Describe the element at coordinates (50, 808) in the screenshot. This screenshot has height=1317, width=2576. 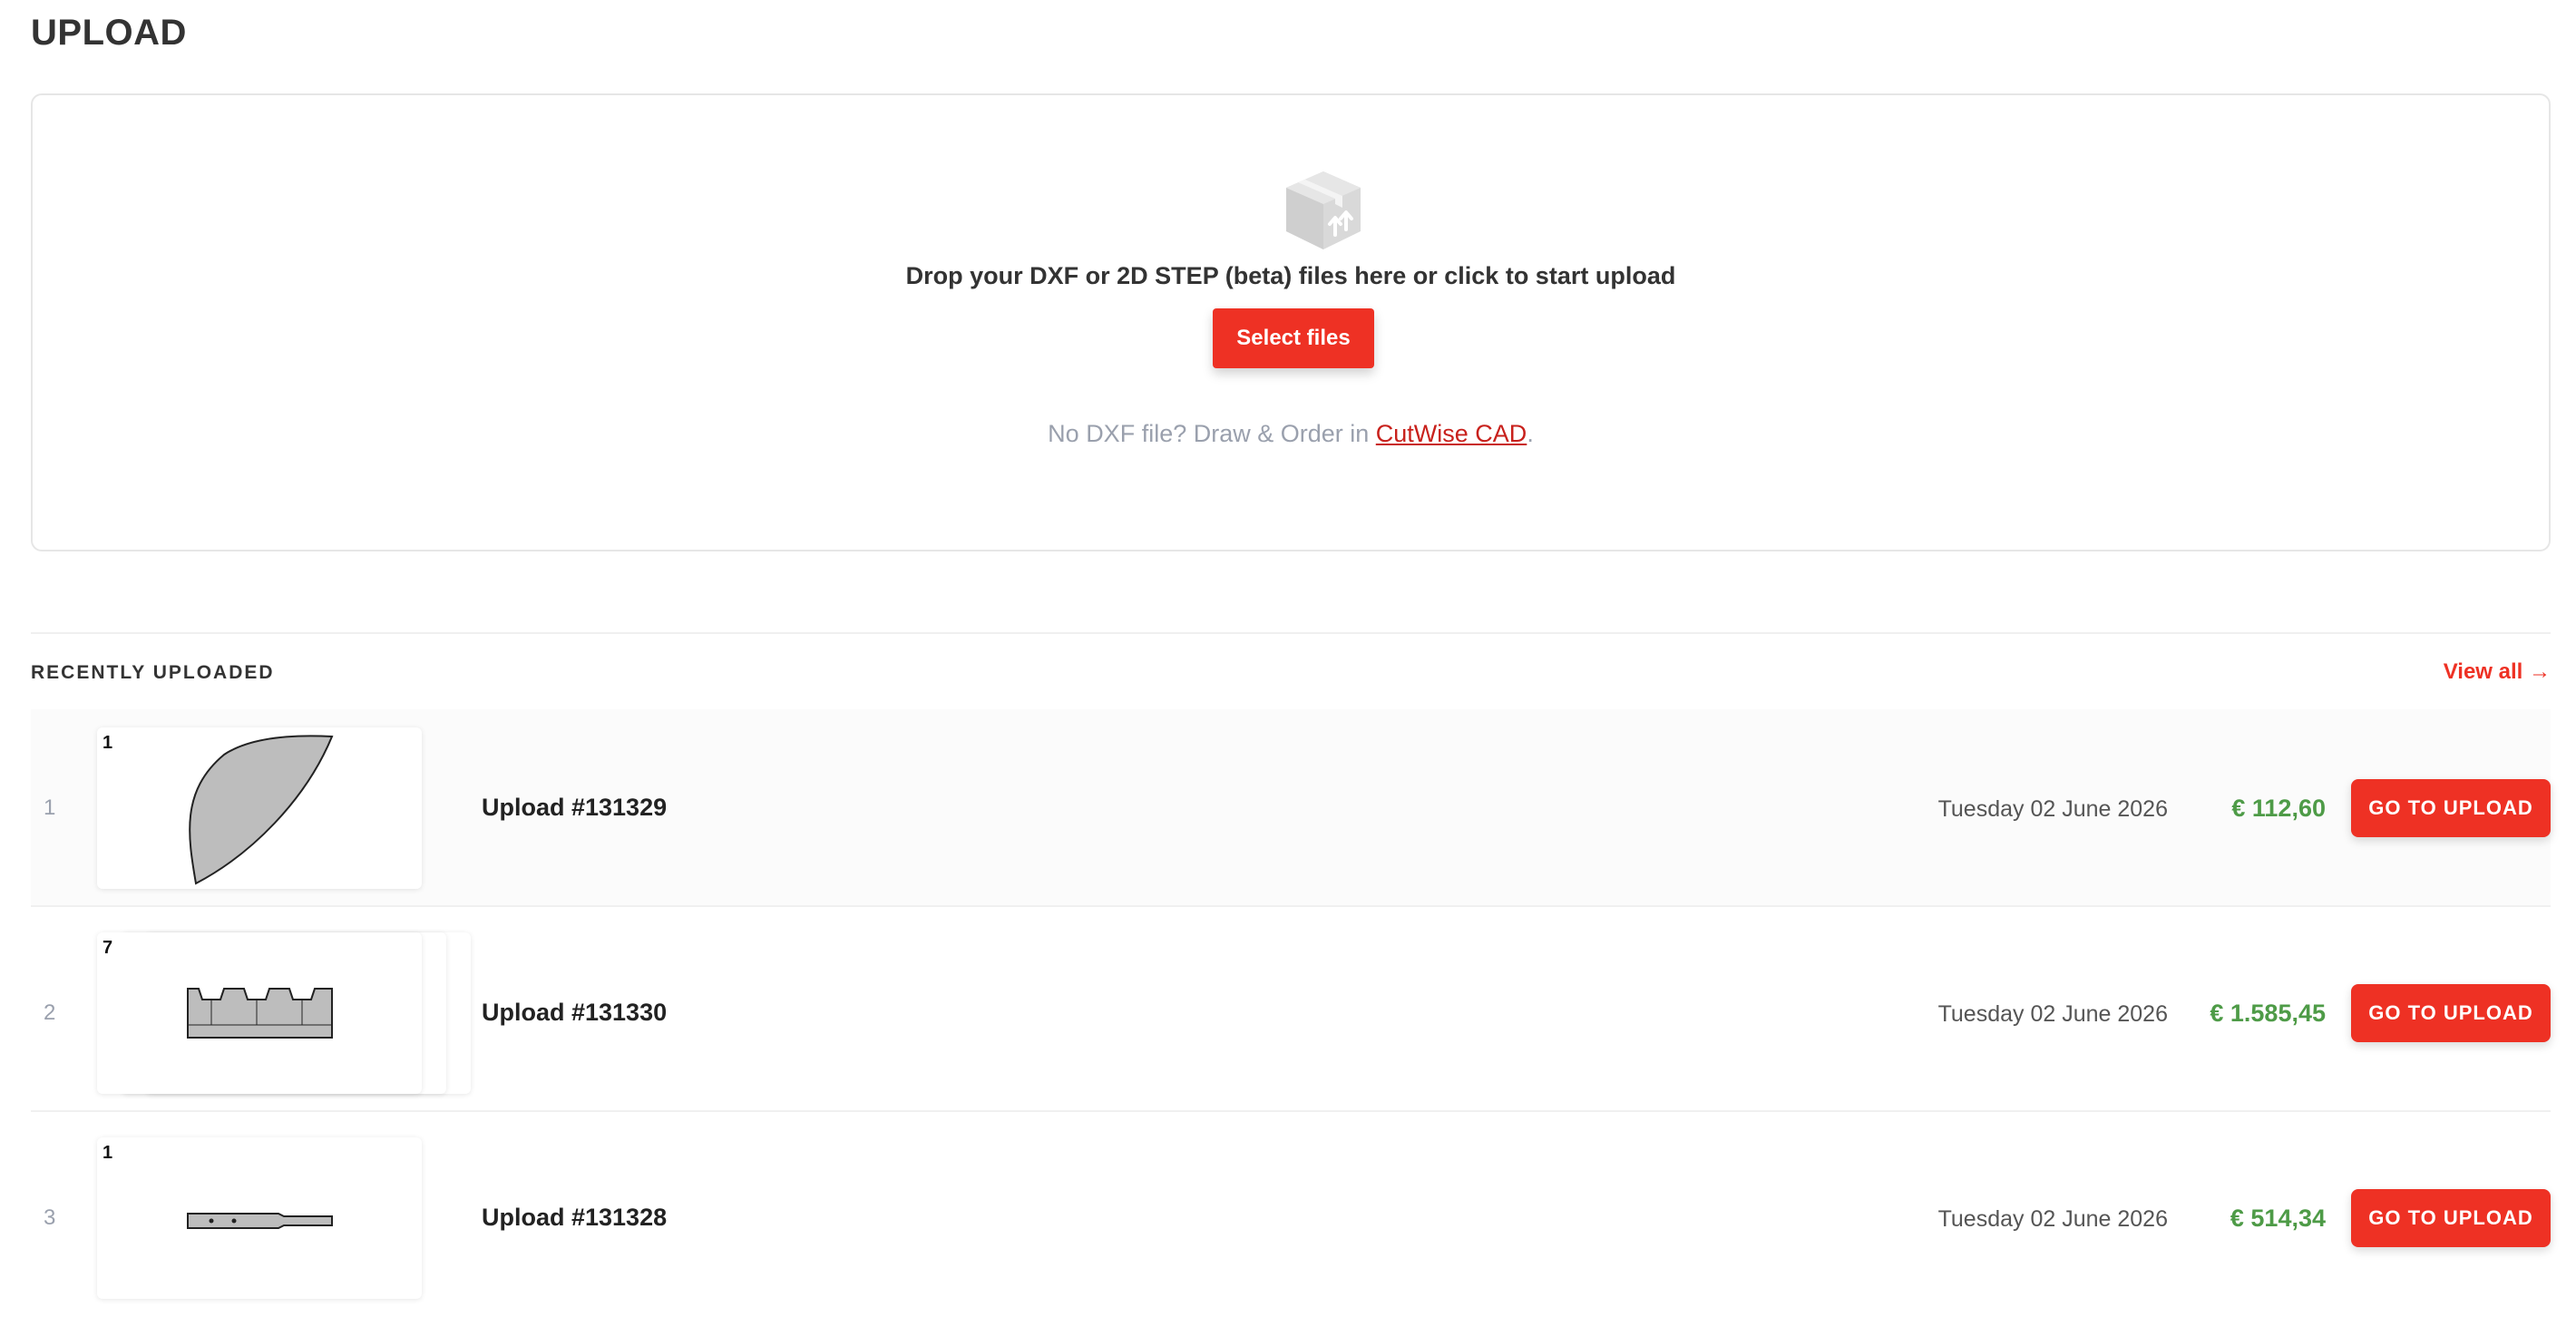
I see `row-index: 1` at that location.